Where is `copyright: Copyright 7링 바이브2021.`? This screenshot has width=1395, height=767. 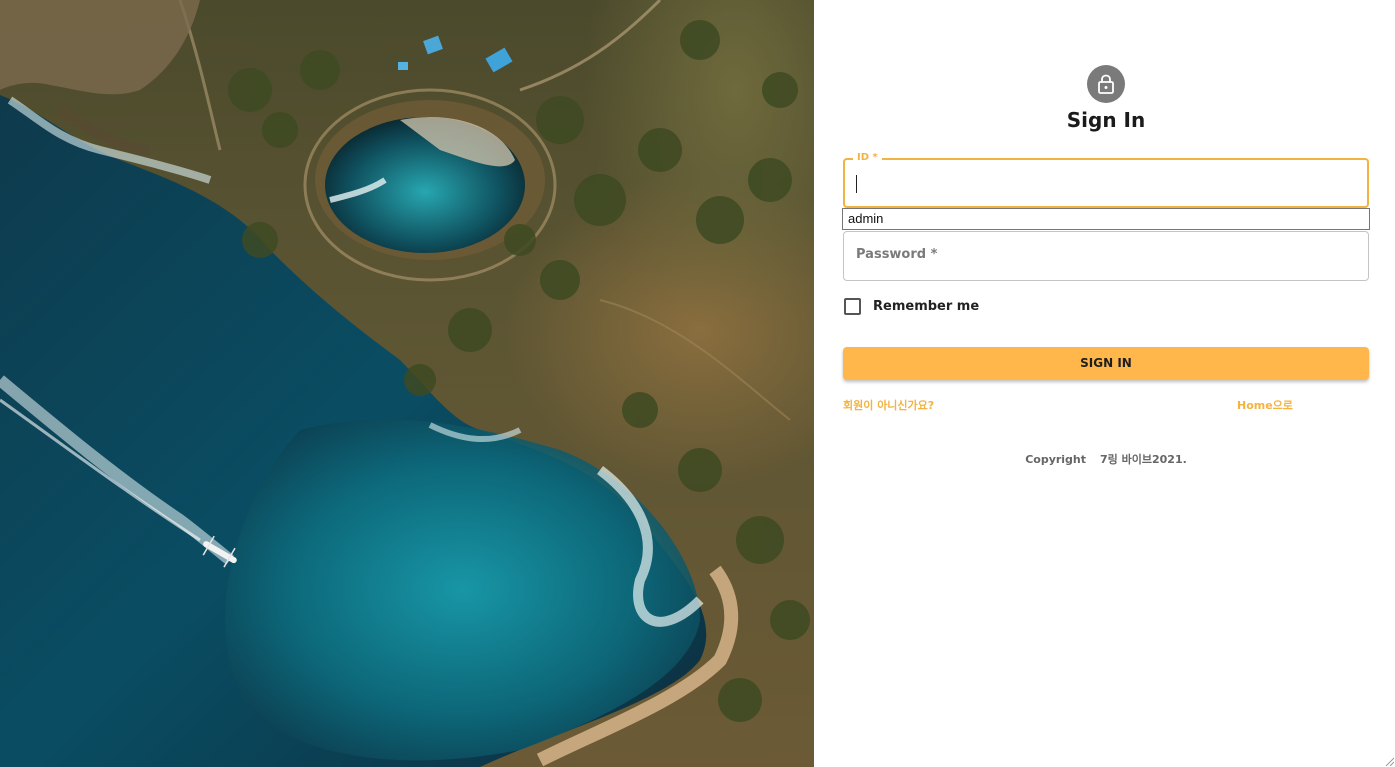
copyright: Copyright 7링 바이브2021. is located at coordinates (1104, 459).